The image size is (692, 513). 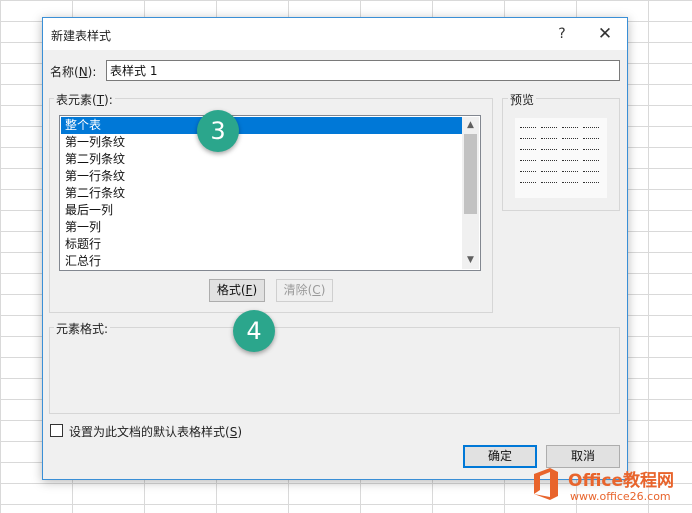 What do you see at coordinates (73, 72) in the screenshot?
I see `name-label: 名称(N):` at bounding box center [73, 72].